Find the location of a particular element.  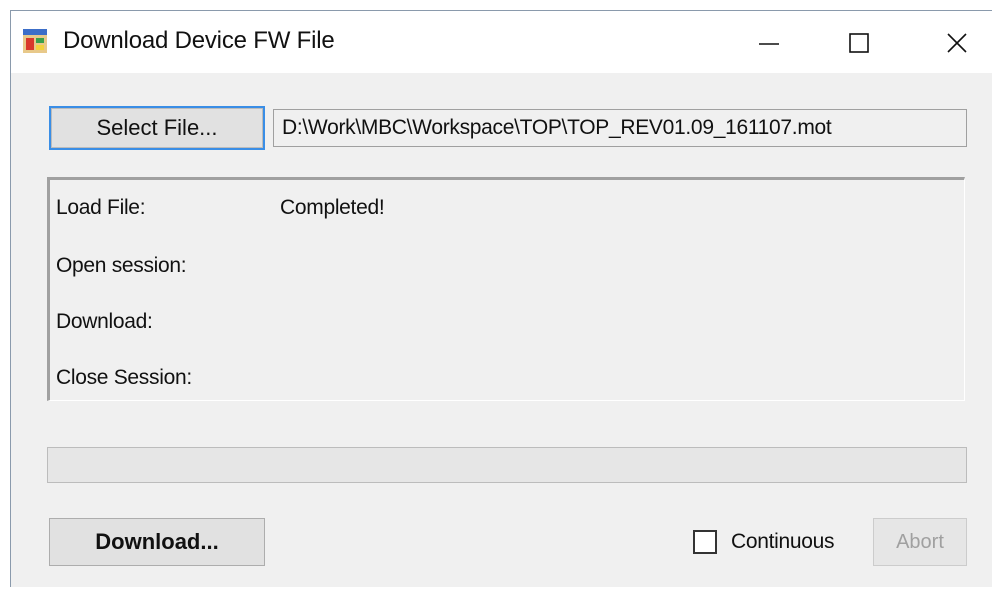

continuous-option: Continuous is located at coordinates (764, 542).